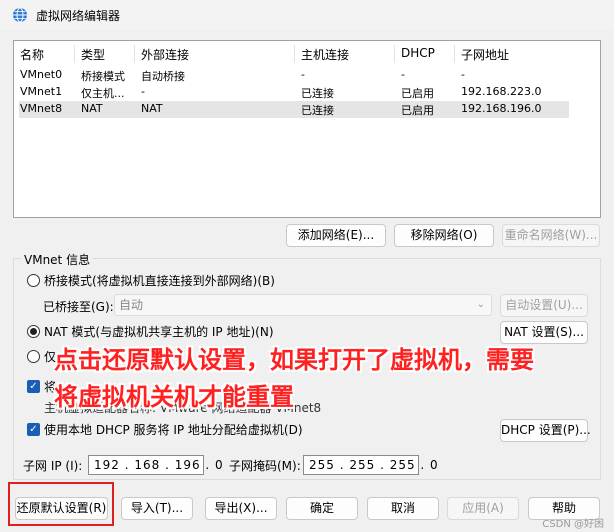 The width and height of the screenshot is (614, 532). Describe the element at coordinates (573, 524) in the screenshot. I see `watermark: CSDN @好困` at that location.